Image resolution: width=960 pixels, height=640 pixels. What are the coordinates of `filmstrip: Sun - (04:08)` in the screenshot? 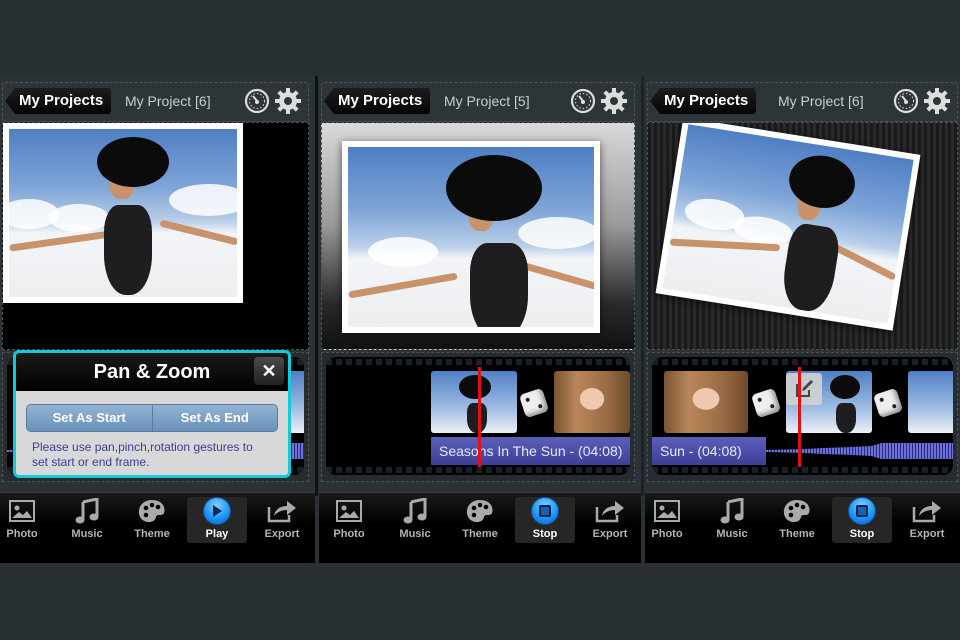 It's located at (802, 416).